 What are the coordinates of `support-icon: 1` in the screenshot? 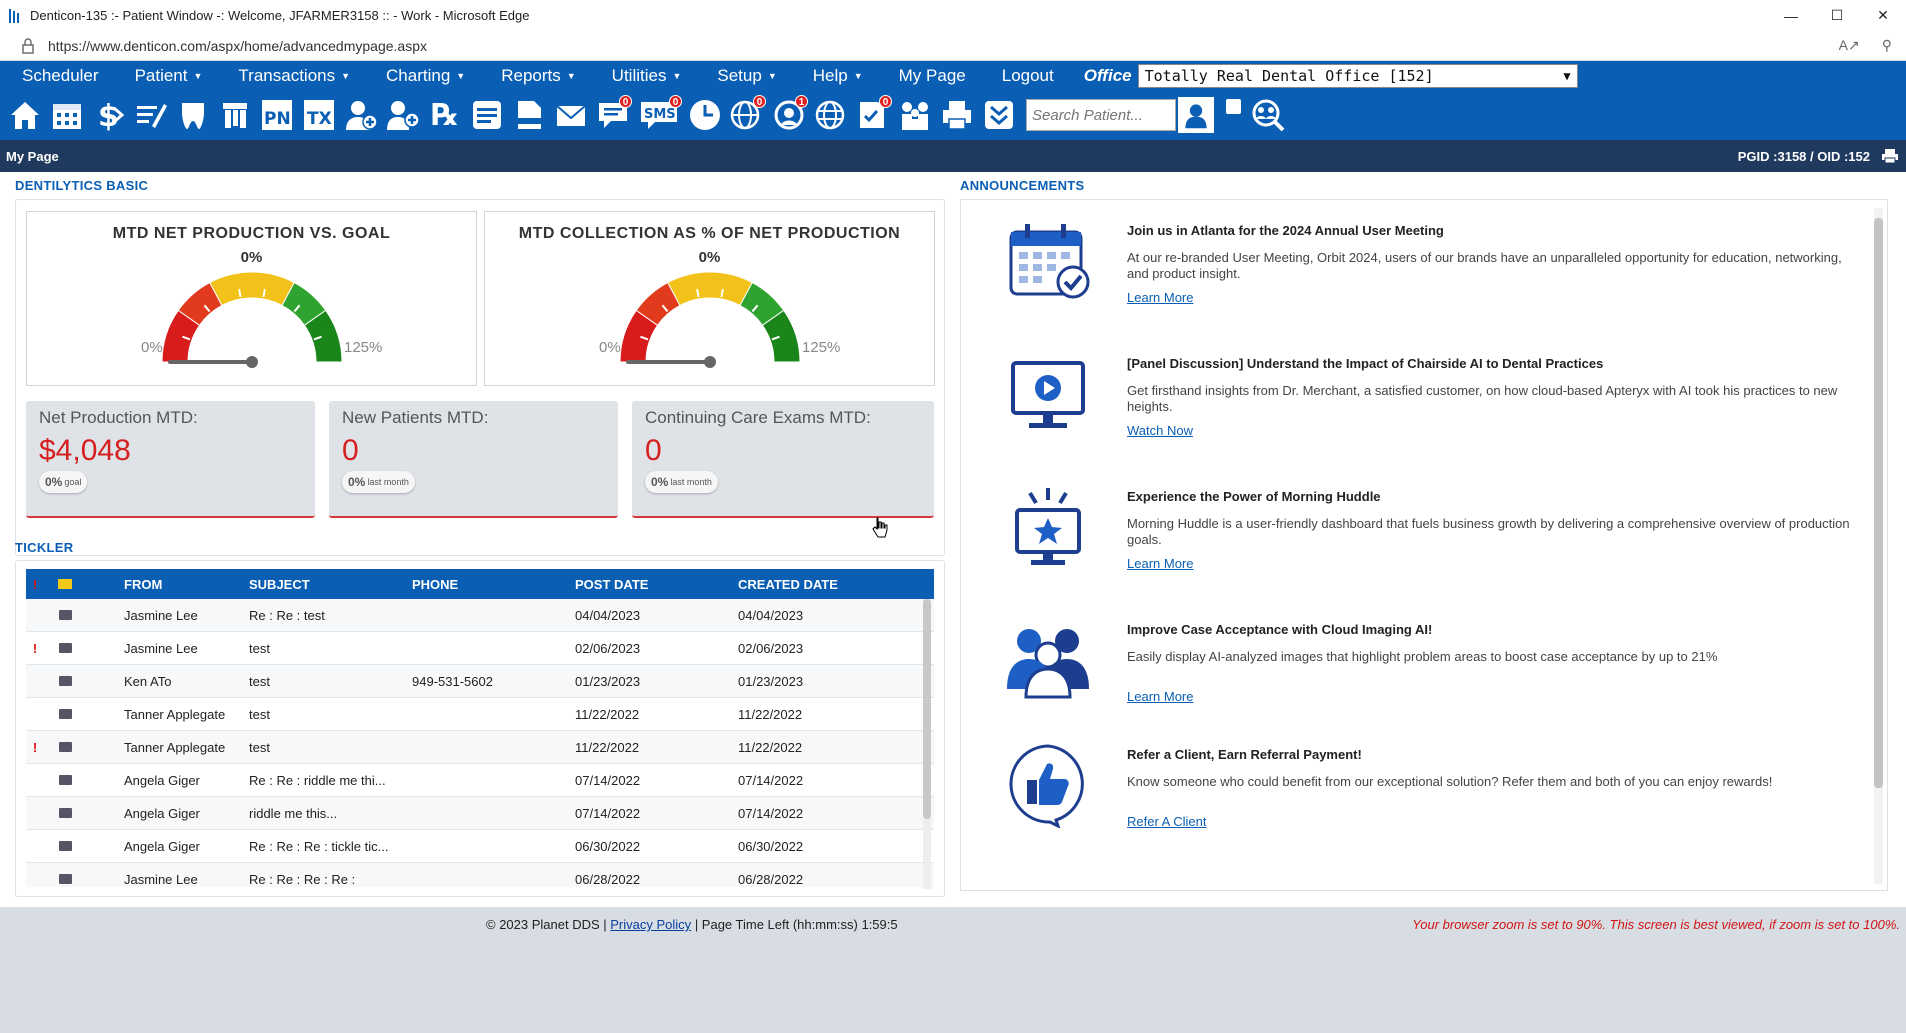 It's located at (789, 115).